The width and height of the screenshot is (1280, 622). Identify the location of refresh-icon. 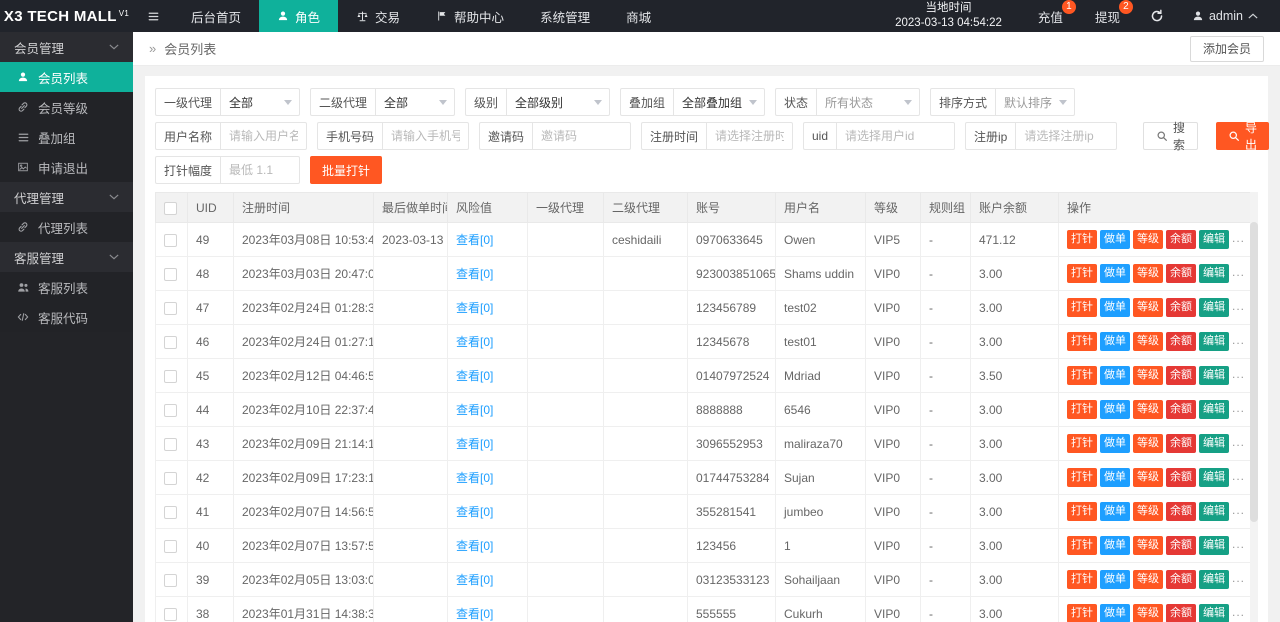
(1157, 16).